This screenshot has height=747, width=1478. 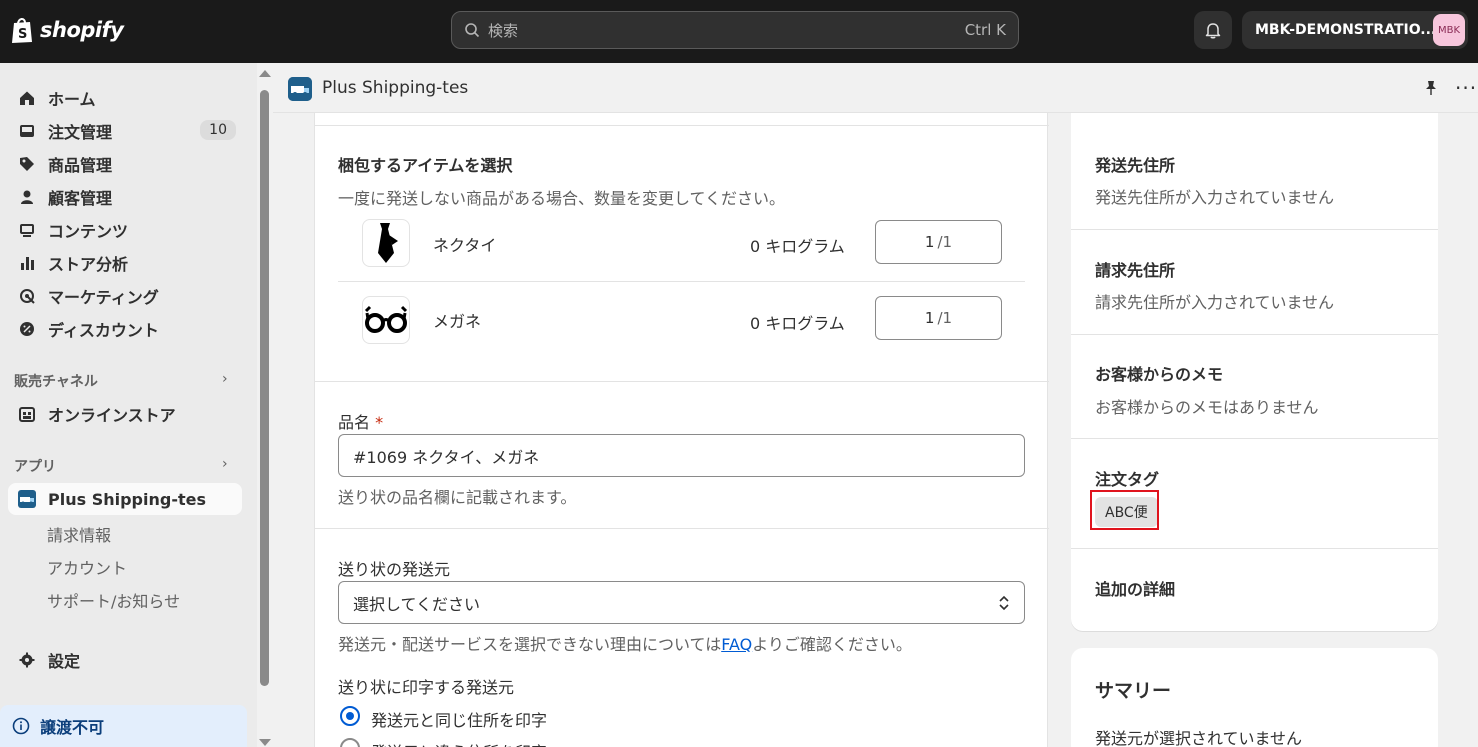 I want to click on store-menu-button: MBK-DEMONSTRATIO... MBK, so click(x=1355, y=30).